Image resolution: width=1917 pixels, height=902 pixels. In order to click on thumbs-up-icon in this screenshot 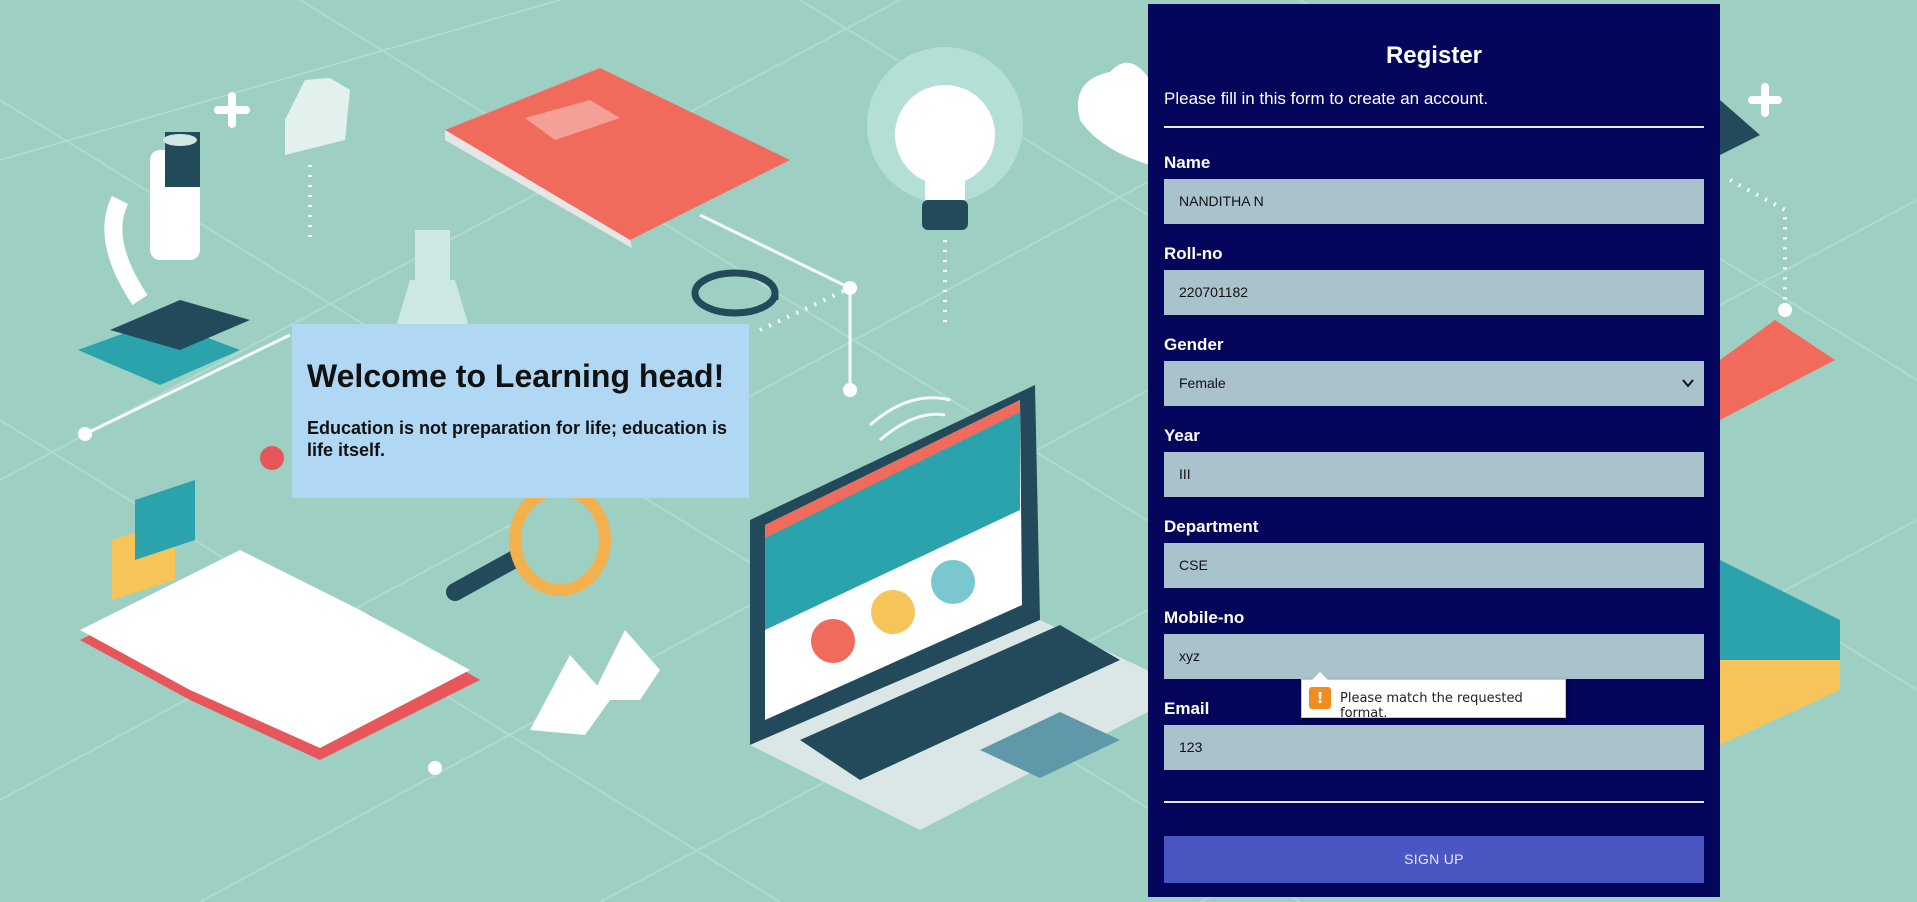, I will do `click(317, 116)`.